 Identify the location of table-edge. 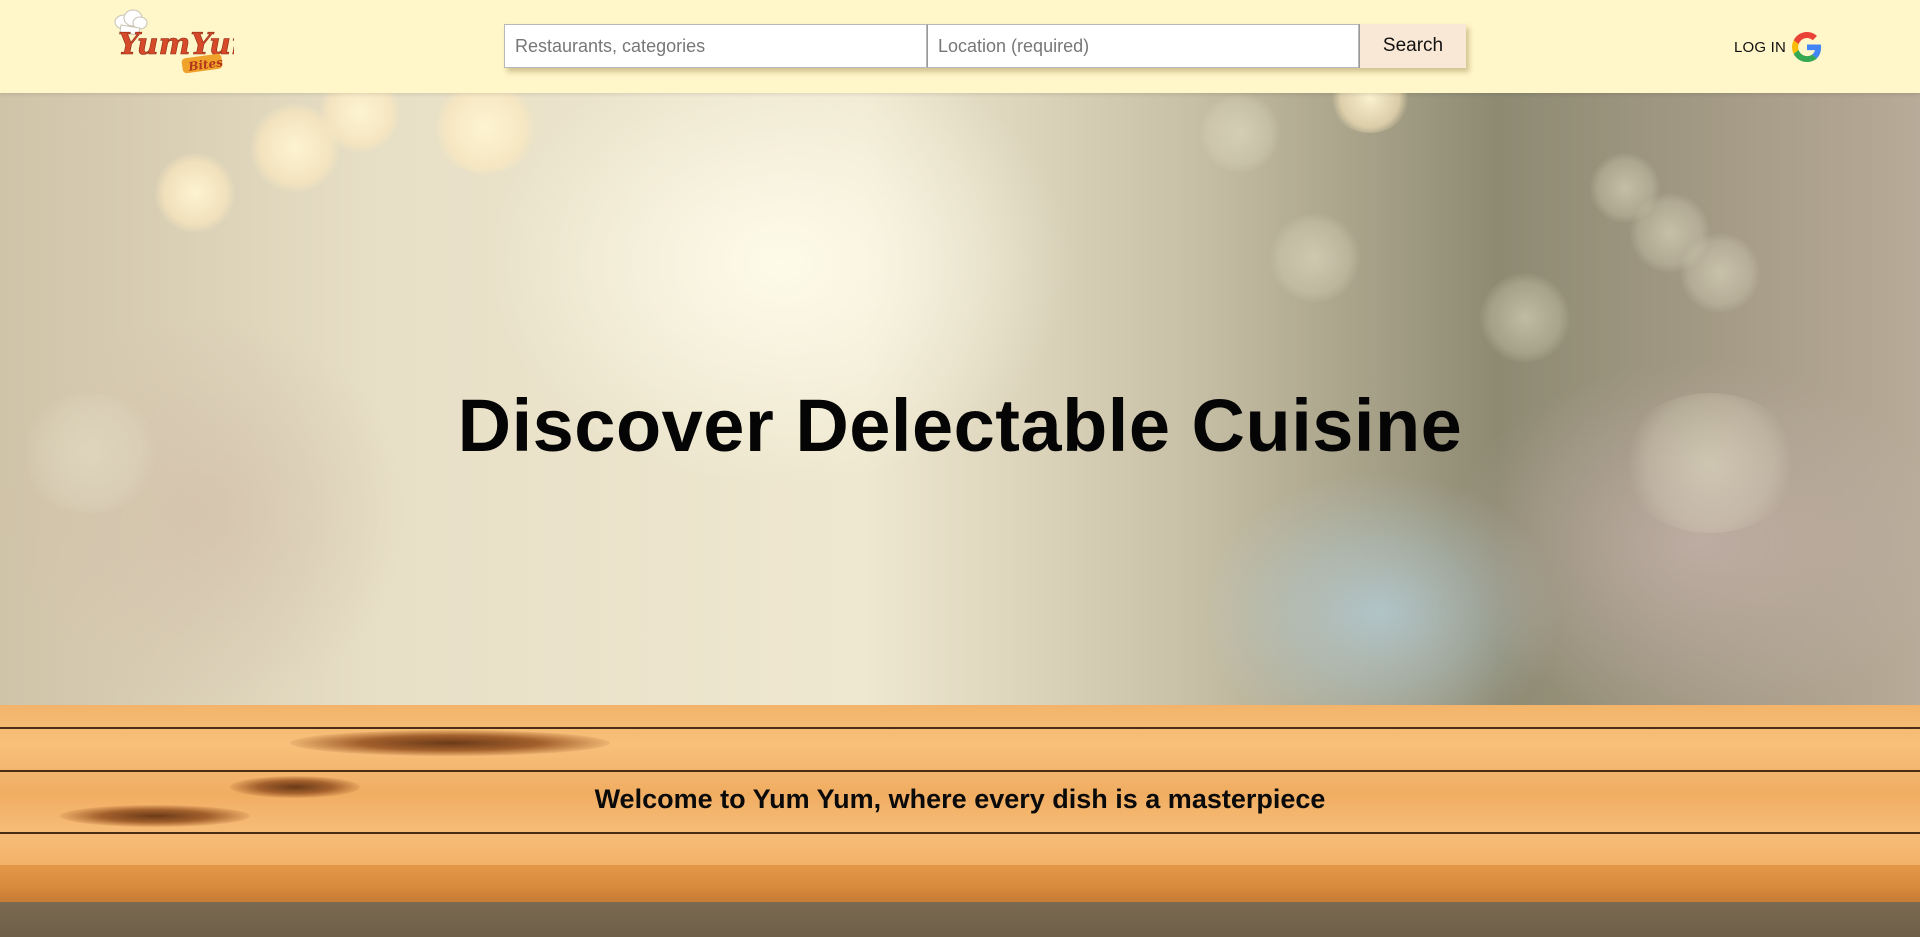
(960, 883).